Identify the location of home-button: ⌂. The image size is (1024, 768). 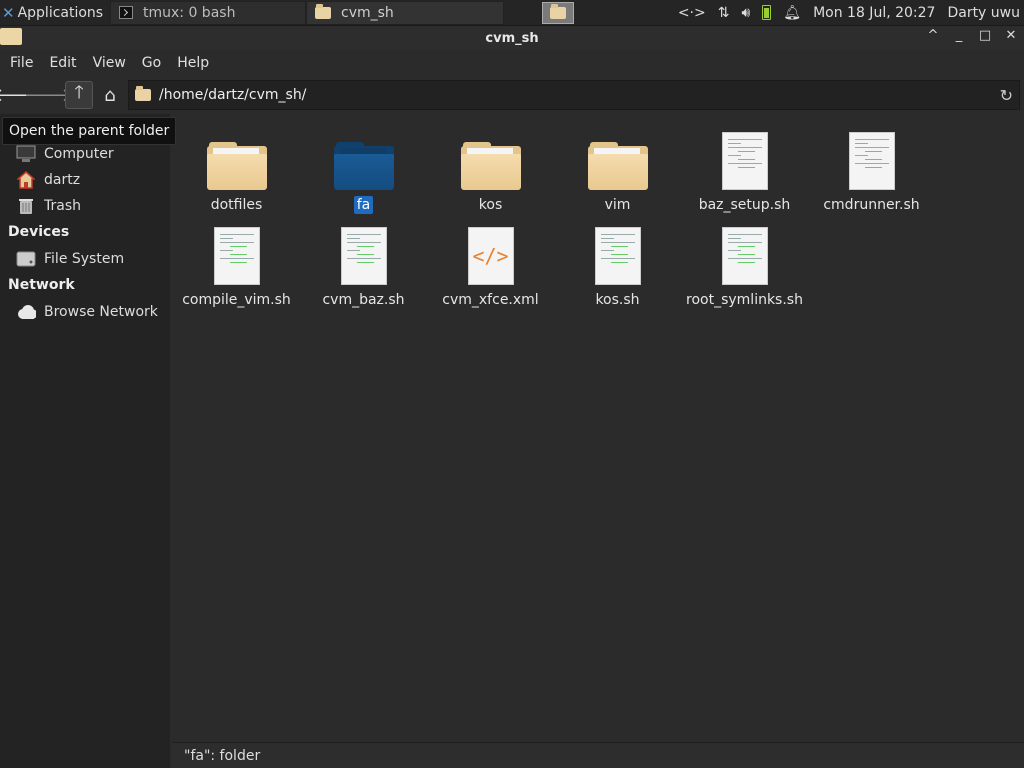
(110, 95).